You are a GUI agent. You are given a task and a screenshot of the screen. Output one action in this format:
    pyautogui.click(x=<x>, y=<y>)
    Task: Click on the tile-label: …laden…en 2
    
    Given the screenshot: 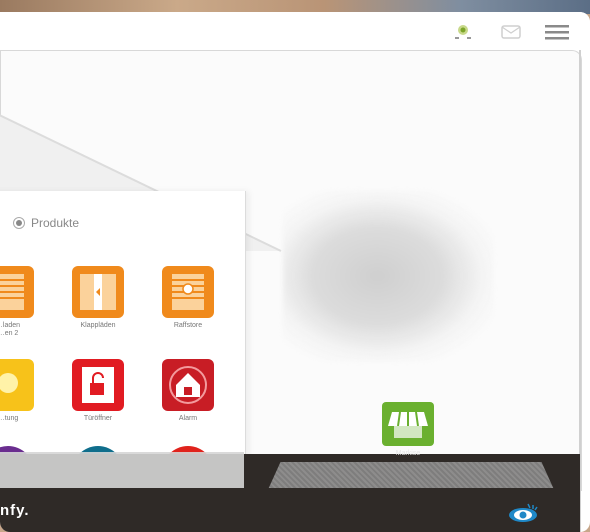 What is the action you would take?
    pyautogui.click(x=10, y=329)
    